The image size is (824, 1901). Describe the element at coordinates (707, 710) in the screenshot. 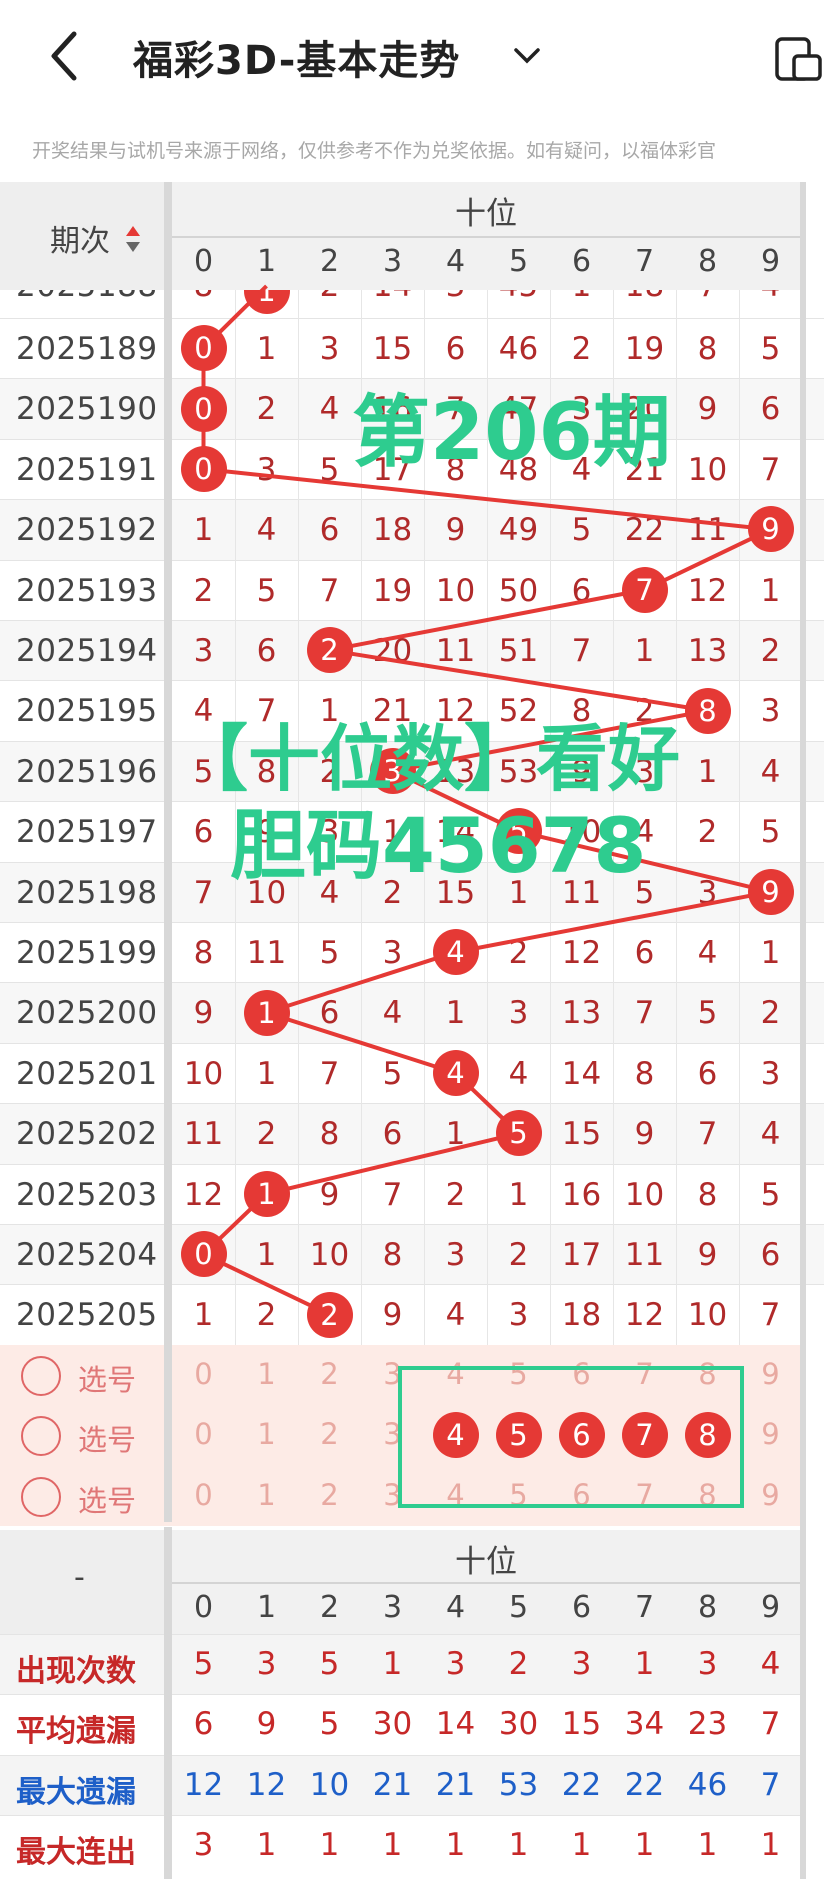

I see `hit-ball: 8` at that location.